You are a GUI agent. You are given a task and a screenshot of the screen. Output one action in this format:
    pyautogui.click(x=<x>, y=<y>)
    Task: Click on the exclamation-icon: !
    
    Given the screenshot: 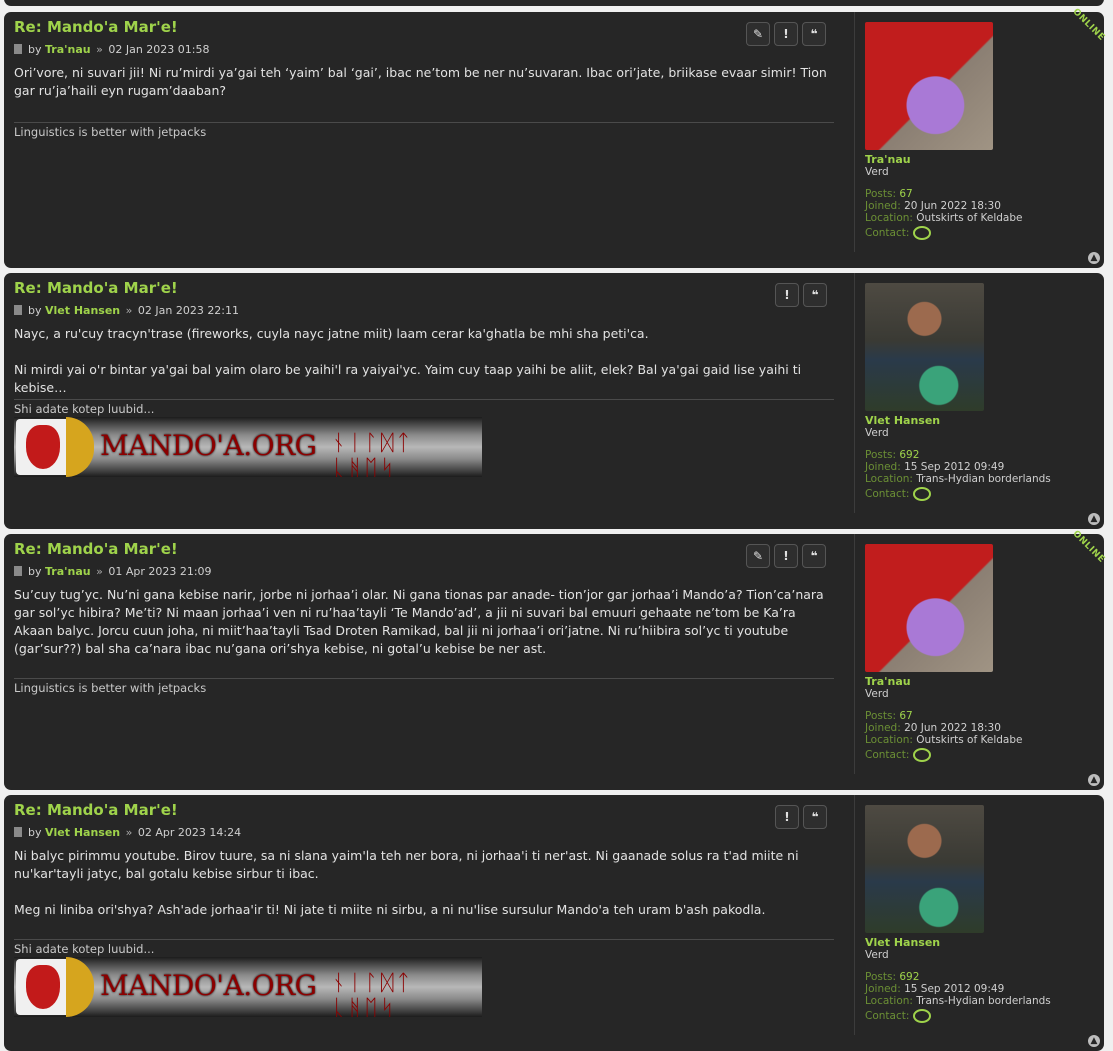 What is the action you would take?
    pyautogui.click(x=786, y=34)
    